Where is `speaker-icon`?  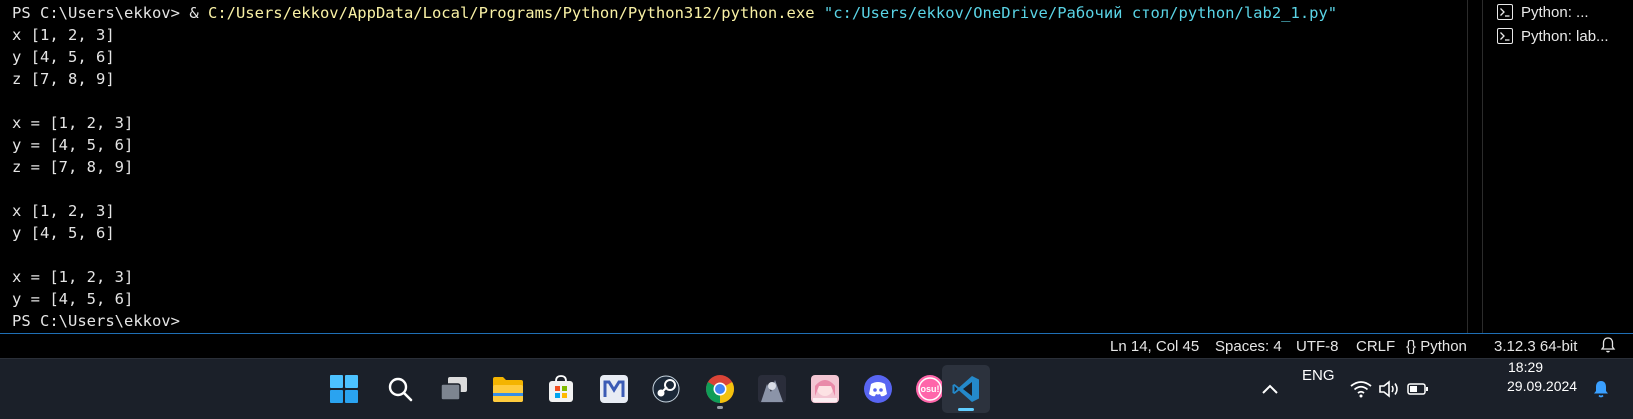 speaker-icon is located at coordinates (1388, 389).